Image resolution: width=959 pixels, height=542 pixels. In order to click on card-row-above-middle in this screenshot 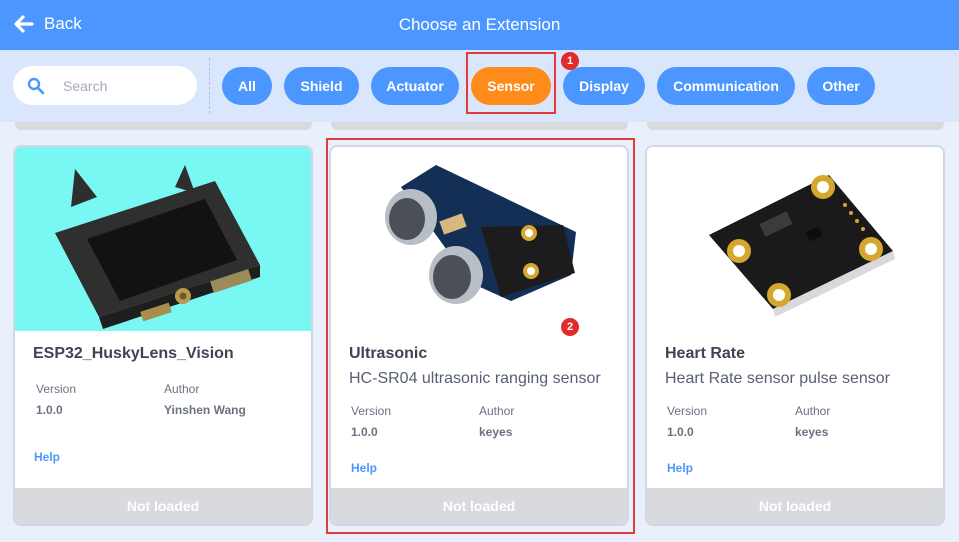, I will do `click(479, 126)`.